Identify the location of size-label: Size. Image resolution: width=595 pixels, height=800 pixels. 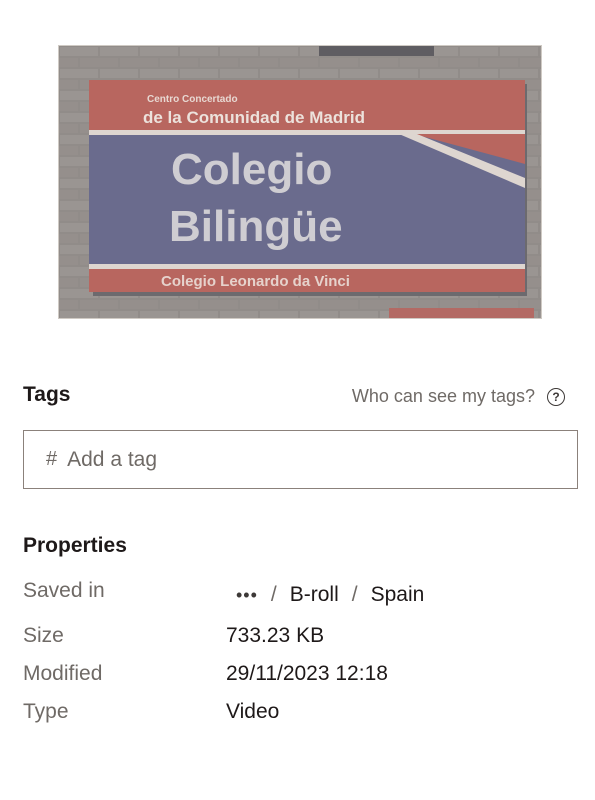
(43, 635).